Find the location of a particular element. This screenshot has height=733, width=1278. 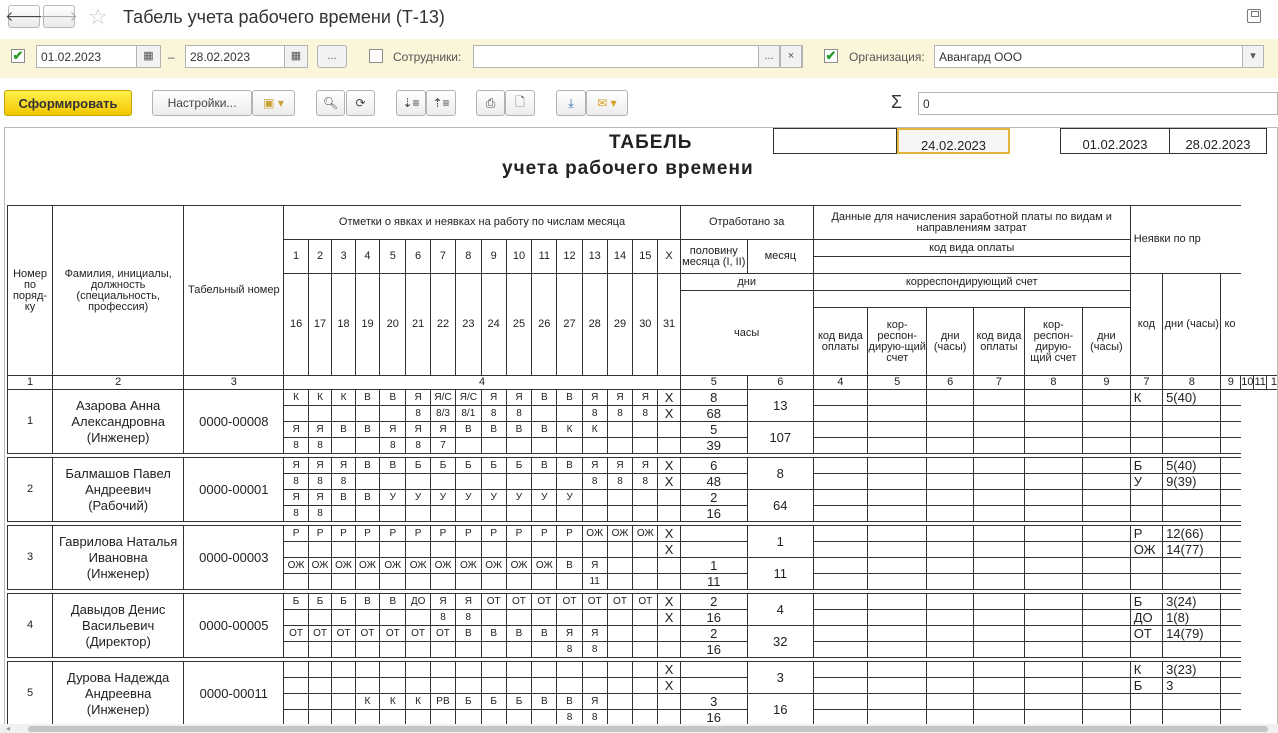

day-mark-cell: Я/С is located at coordinates (468, 397).